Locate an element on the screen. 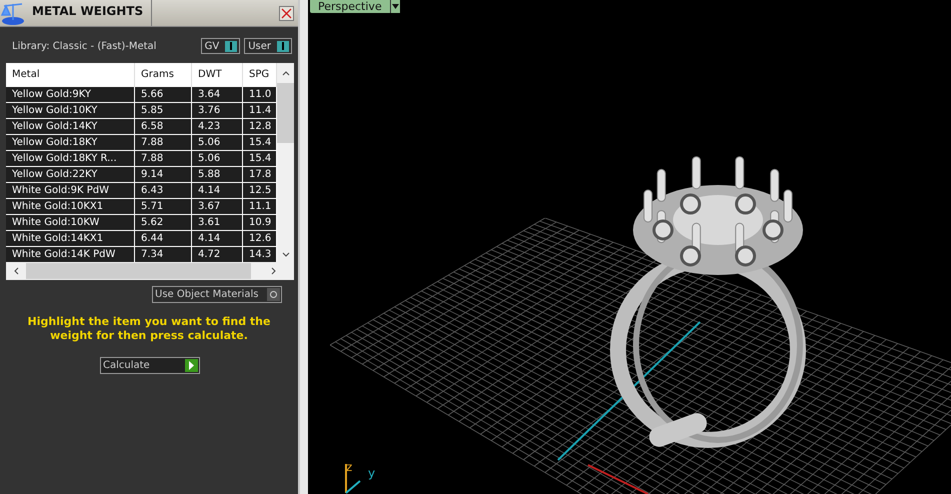  table-cell: 5.88 is located at coordinates (217, 175).